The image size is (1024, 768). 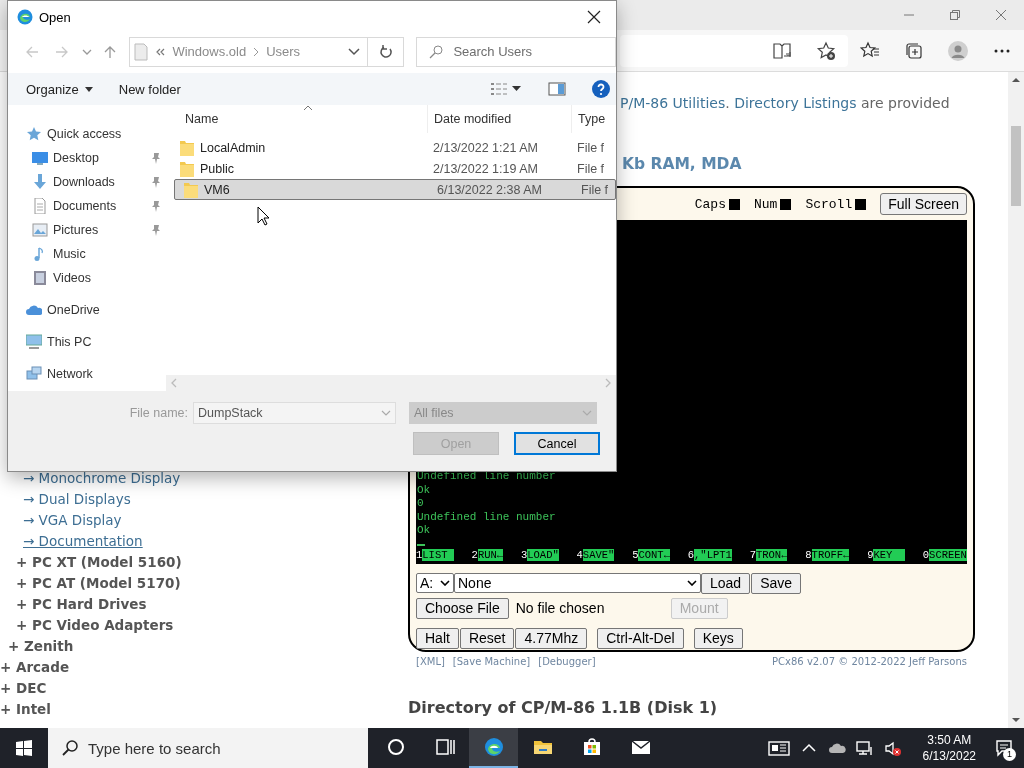 What do you see at coordinates (923, 204) in the screenshot?
I see `full-screen-button: Full Screen` at bounding box center [923, 204].